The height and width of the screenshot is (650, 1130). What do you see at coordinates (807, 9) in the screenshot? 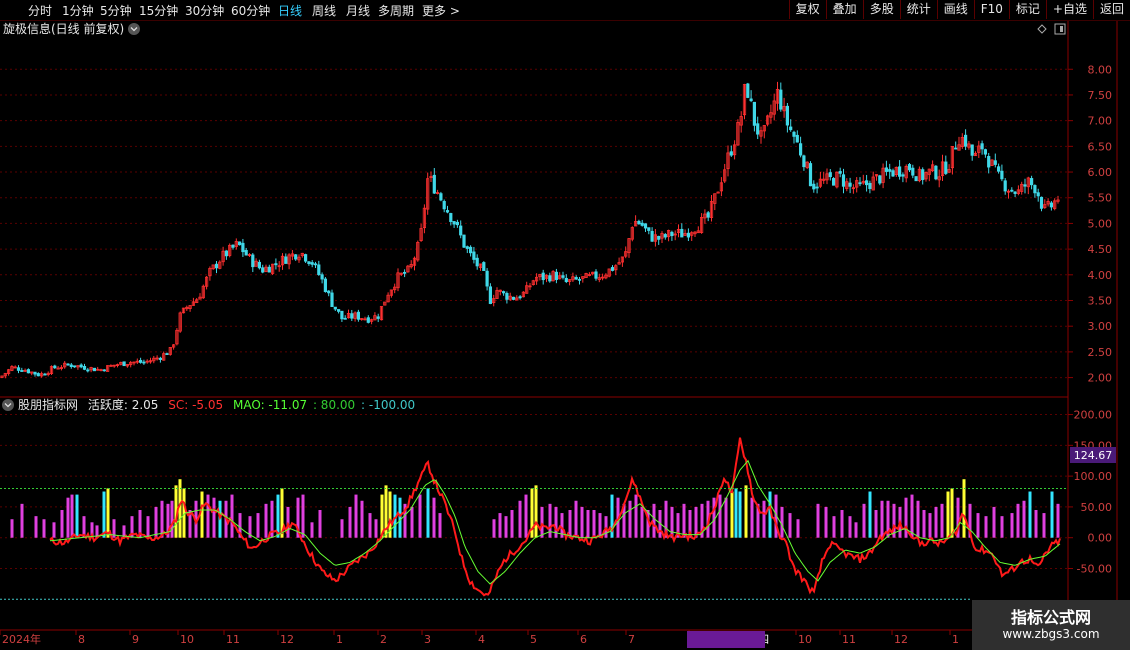
I see `tool-button-0: 复权` at bounding box center [807, 9].